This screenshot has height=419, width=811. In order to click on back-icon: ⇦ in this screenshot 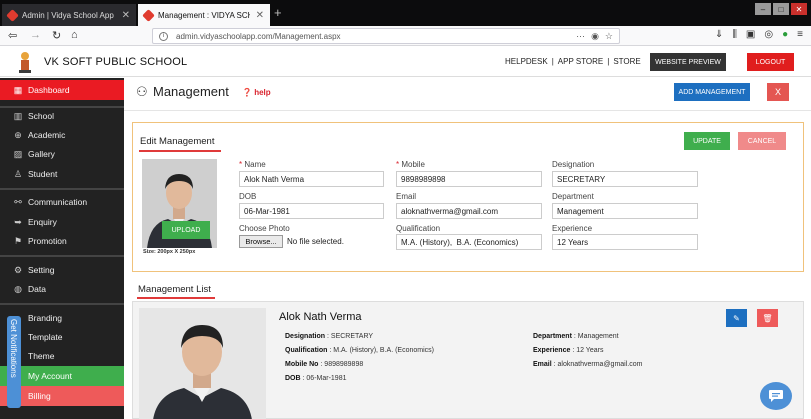, I will do `click(12, 35)`.